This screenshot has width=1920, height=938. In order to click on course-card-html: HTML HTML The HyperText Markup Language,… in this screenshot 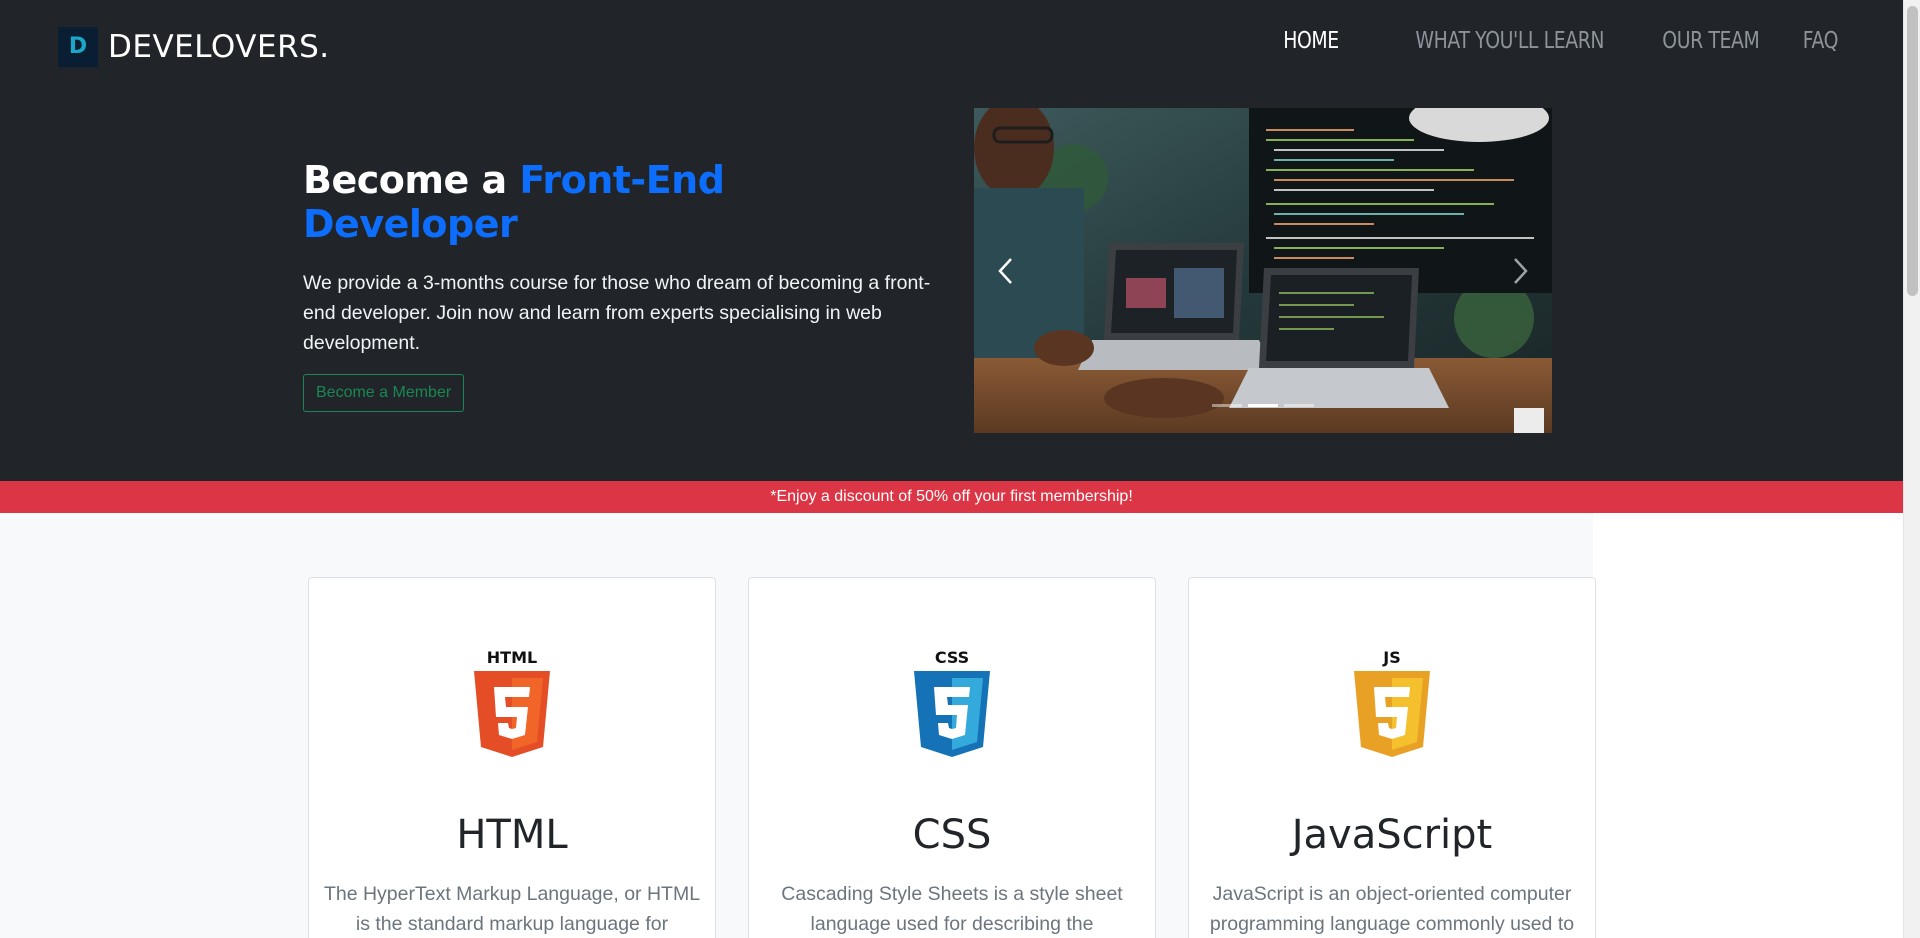, I will do `click(512, 757)`.